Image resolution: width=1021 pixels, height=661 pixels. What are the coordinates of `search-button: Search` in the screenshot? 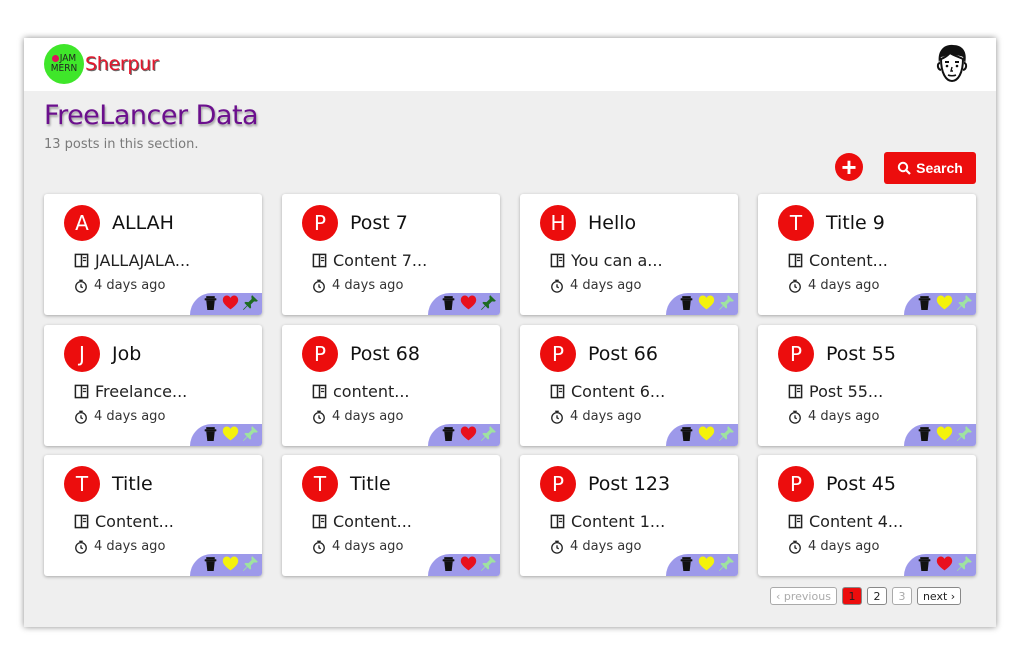 It's located at (930, 168).